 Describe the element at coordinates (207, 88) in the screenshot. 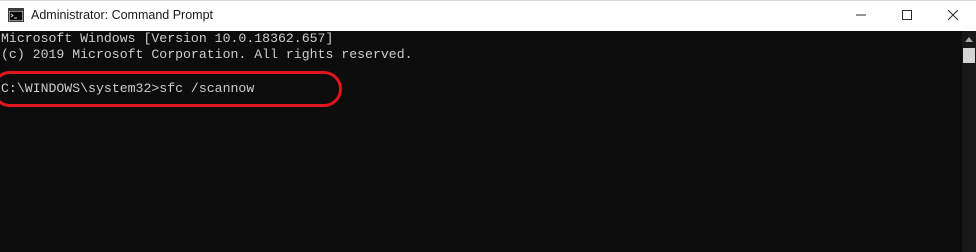

I see `command-text: sfc /scannow` at that location.